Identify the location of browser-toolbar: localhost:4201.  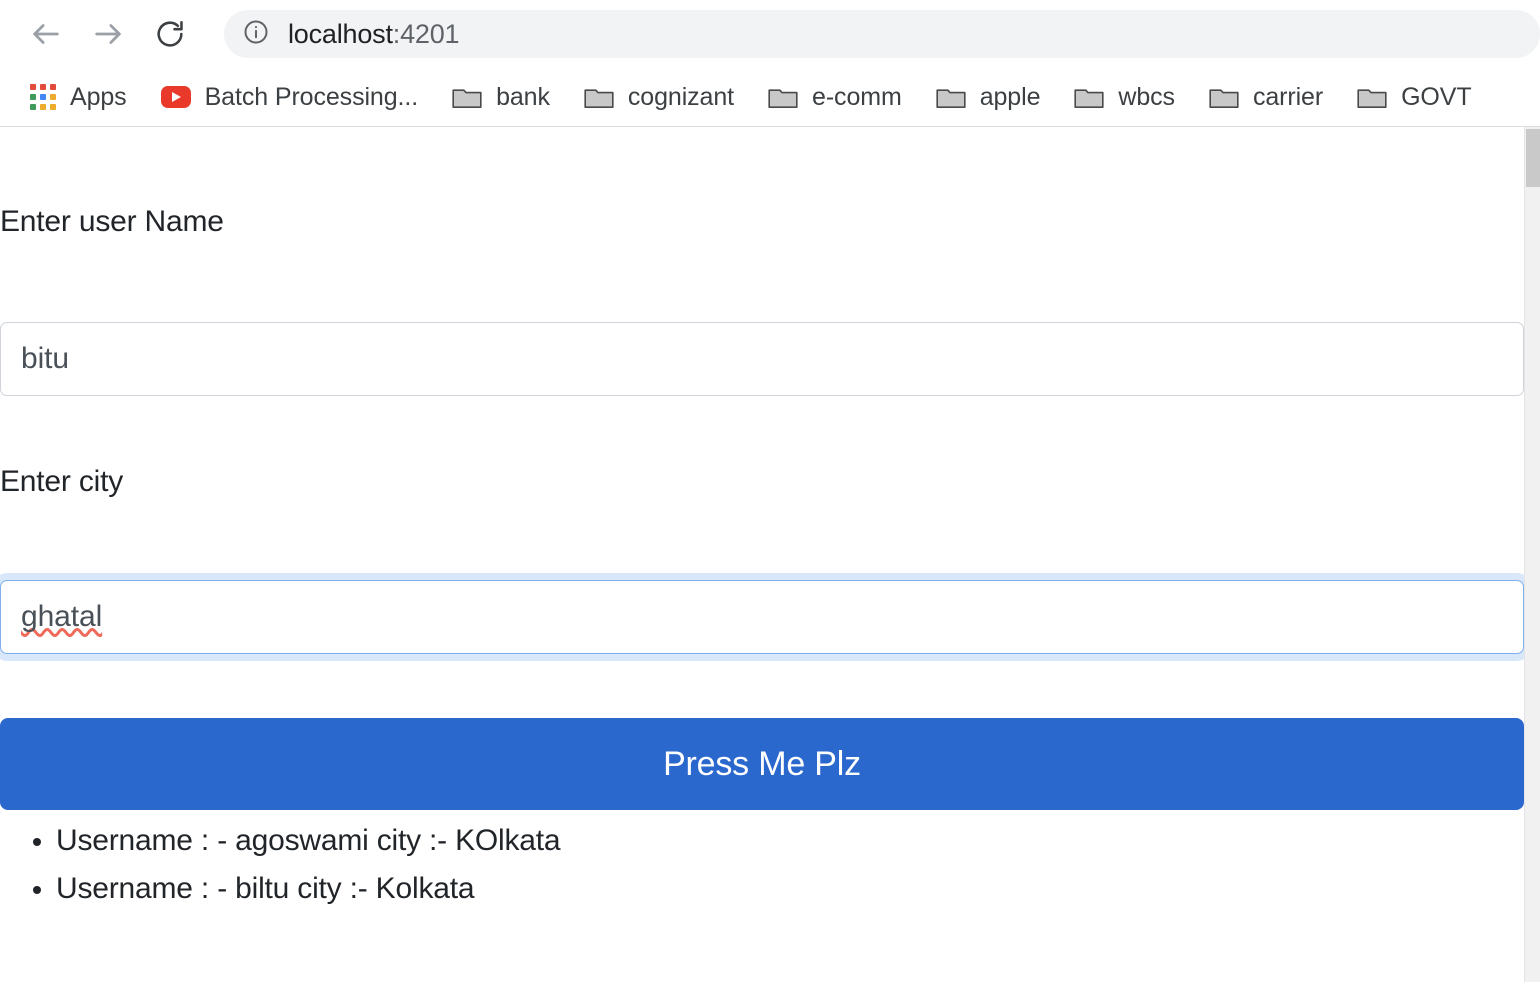
(770, 34).